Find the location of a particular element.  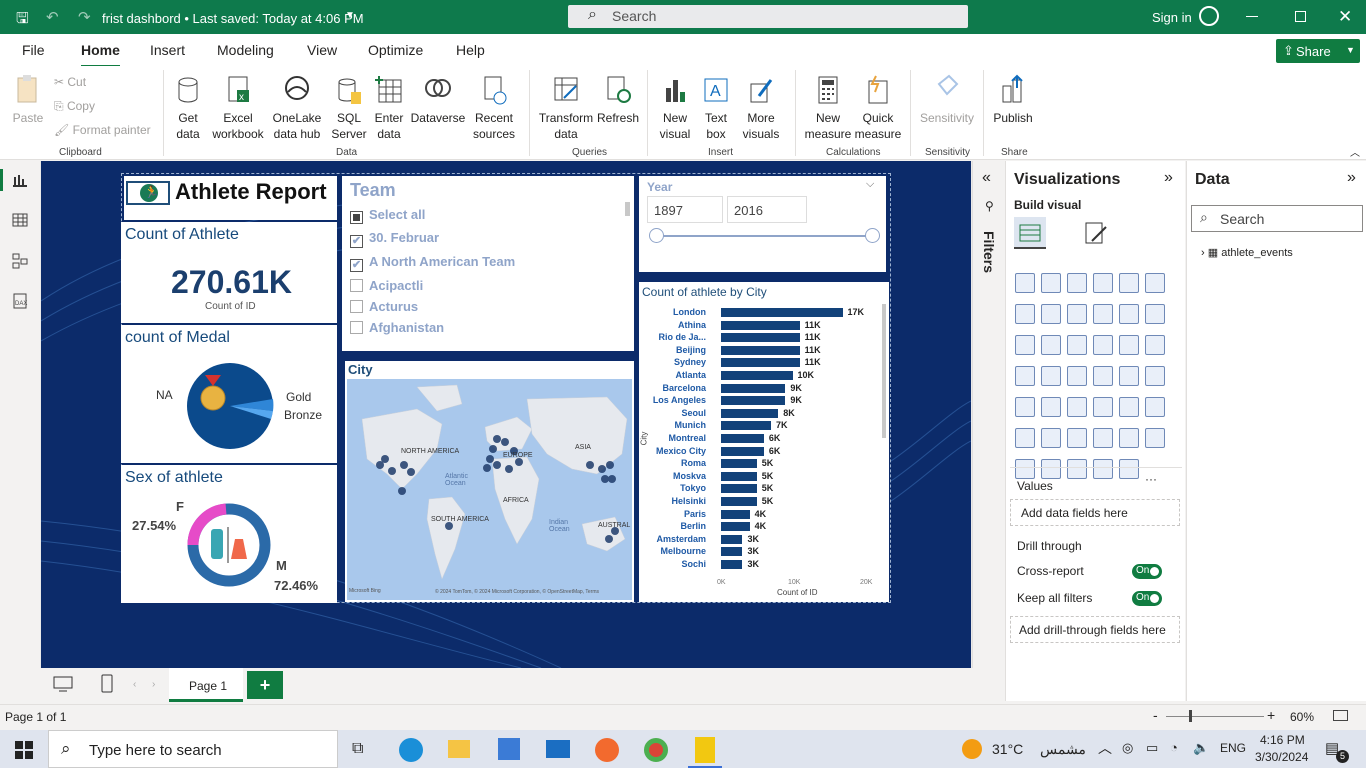

search-input: ⌕ Search is located at coordinates (768, 16).